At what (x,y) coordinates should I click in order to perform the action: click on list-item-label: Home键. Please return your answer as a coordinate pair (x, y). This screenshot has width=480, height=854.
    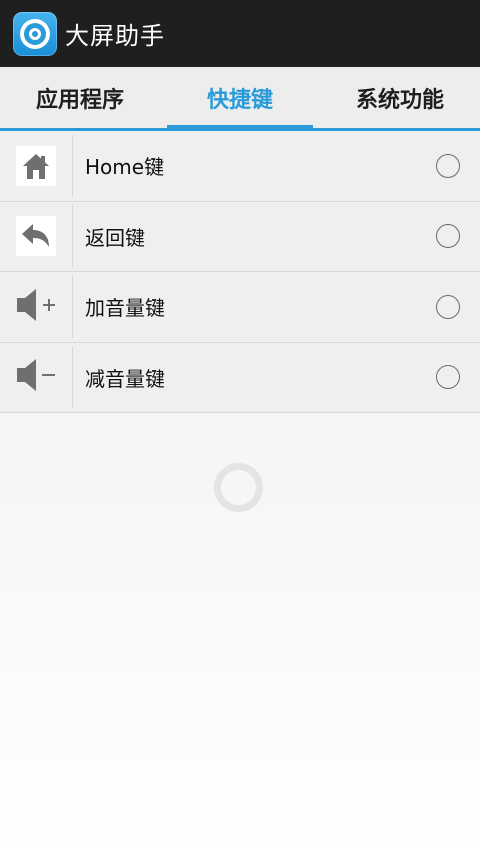
    Looking at the image, I should click on (125, 167).